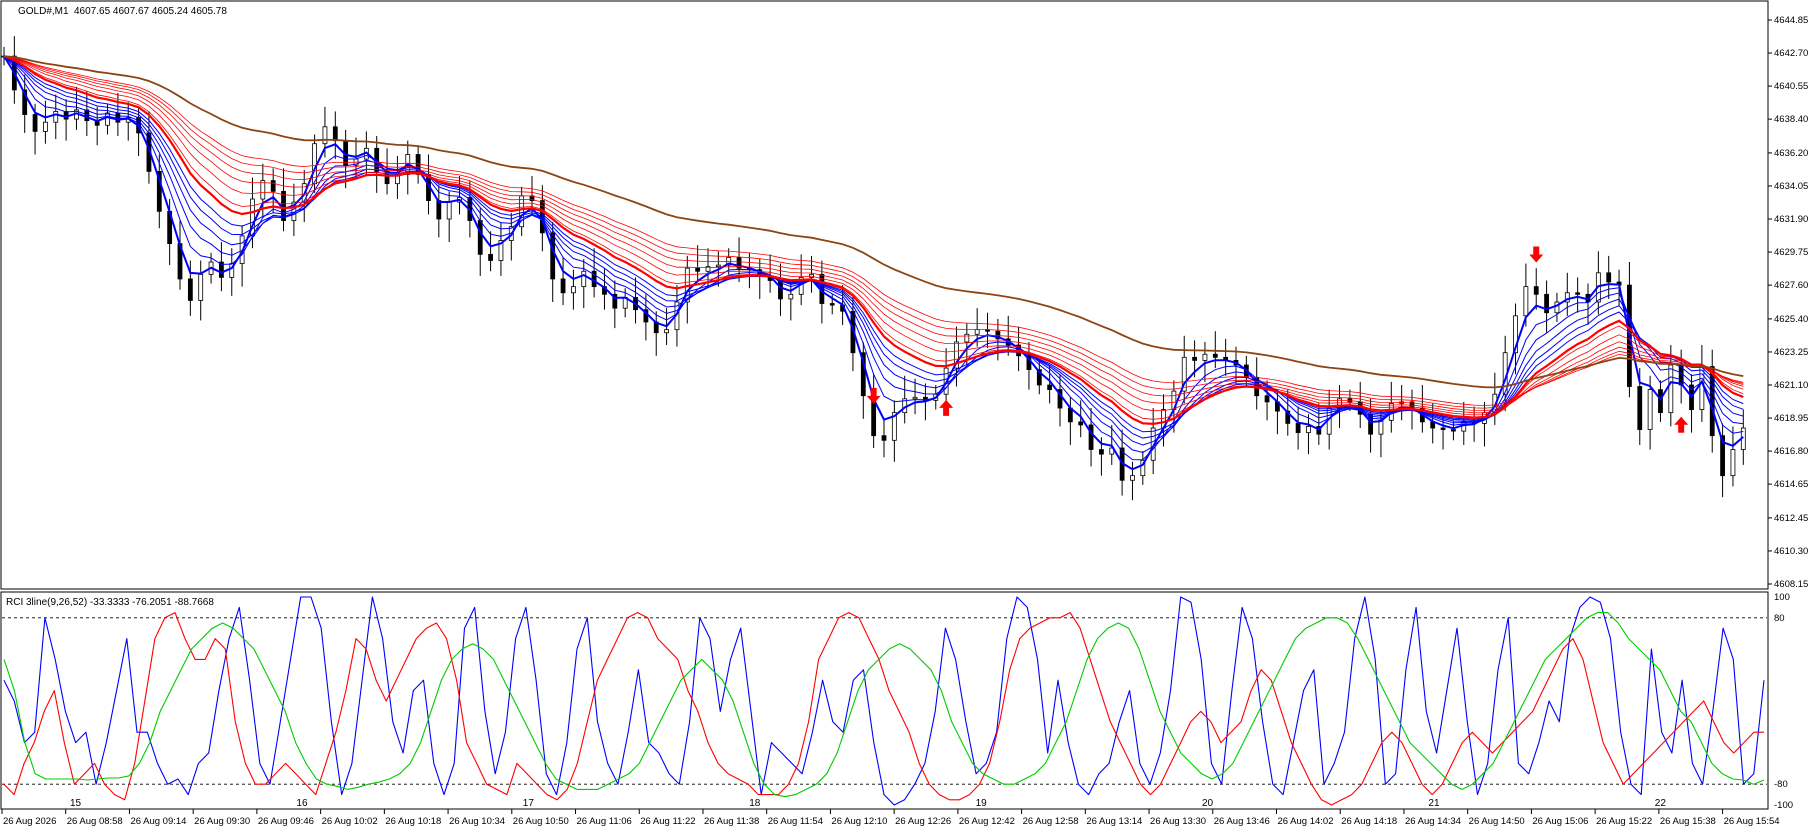 Image resolution: width=1810 pixels, height=837 pixels. Describe the element at coordinates (1791, 551) in the screenshot. I see `price-tick-label: 4610.30` at that location.